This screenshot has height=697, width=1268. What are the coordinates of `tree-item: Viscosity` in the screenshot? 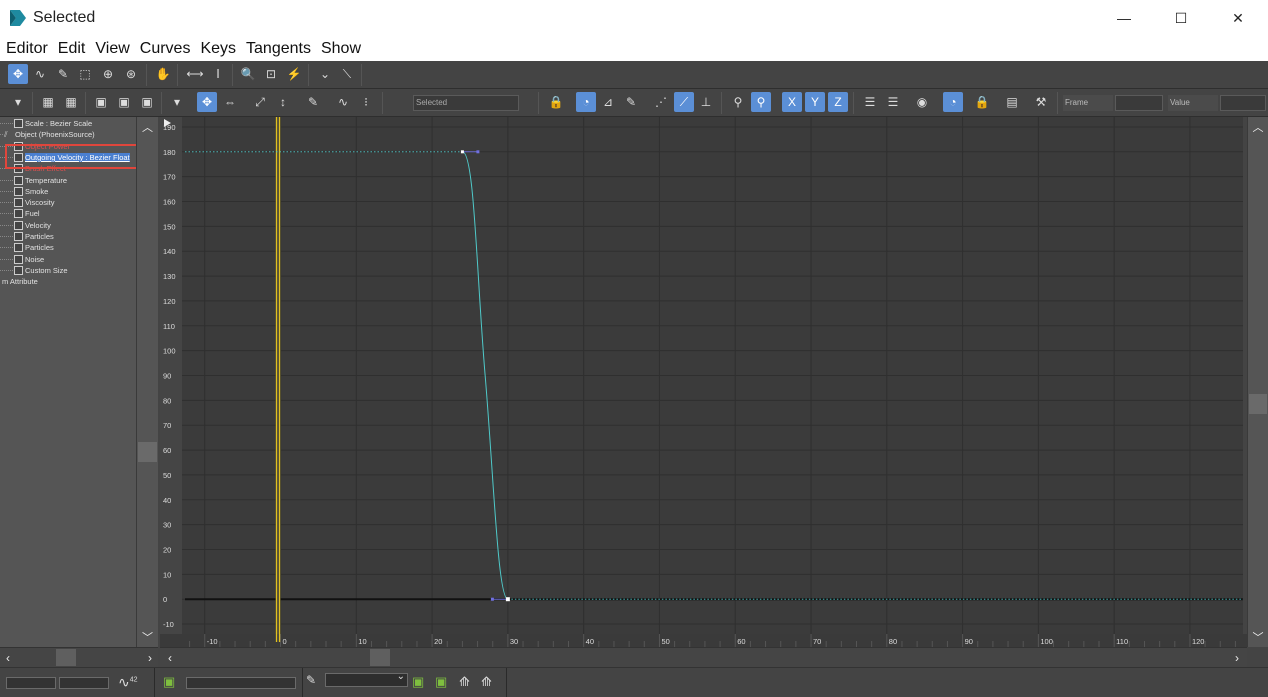 It's located at (27, 202).